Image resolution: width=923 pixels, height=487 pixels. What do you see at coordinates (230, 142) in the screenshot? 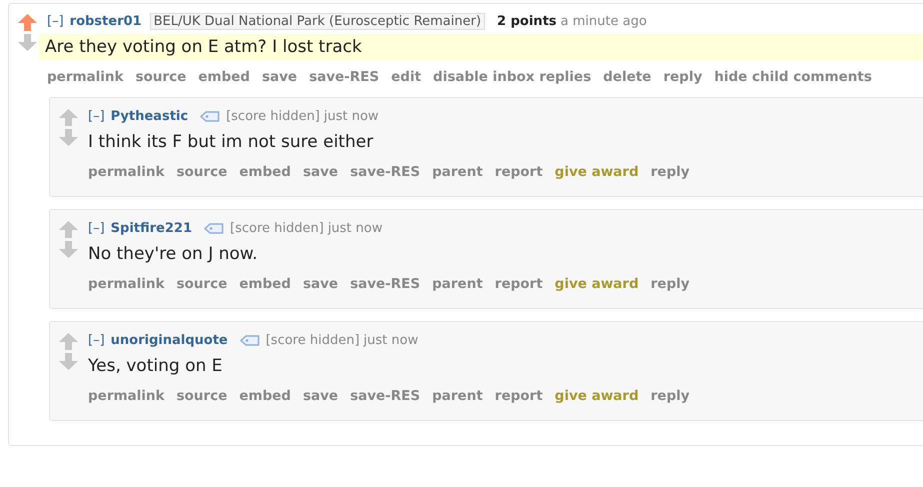
I see `comment-text: I think its F but im not sure either` at bounding box center [230, 142].